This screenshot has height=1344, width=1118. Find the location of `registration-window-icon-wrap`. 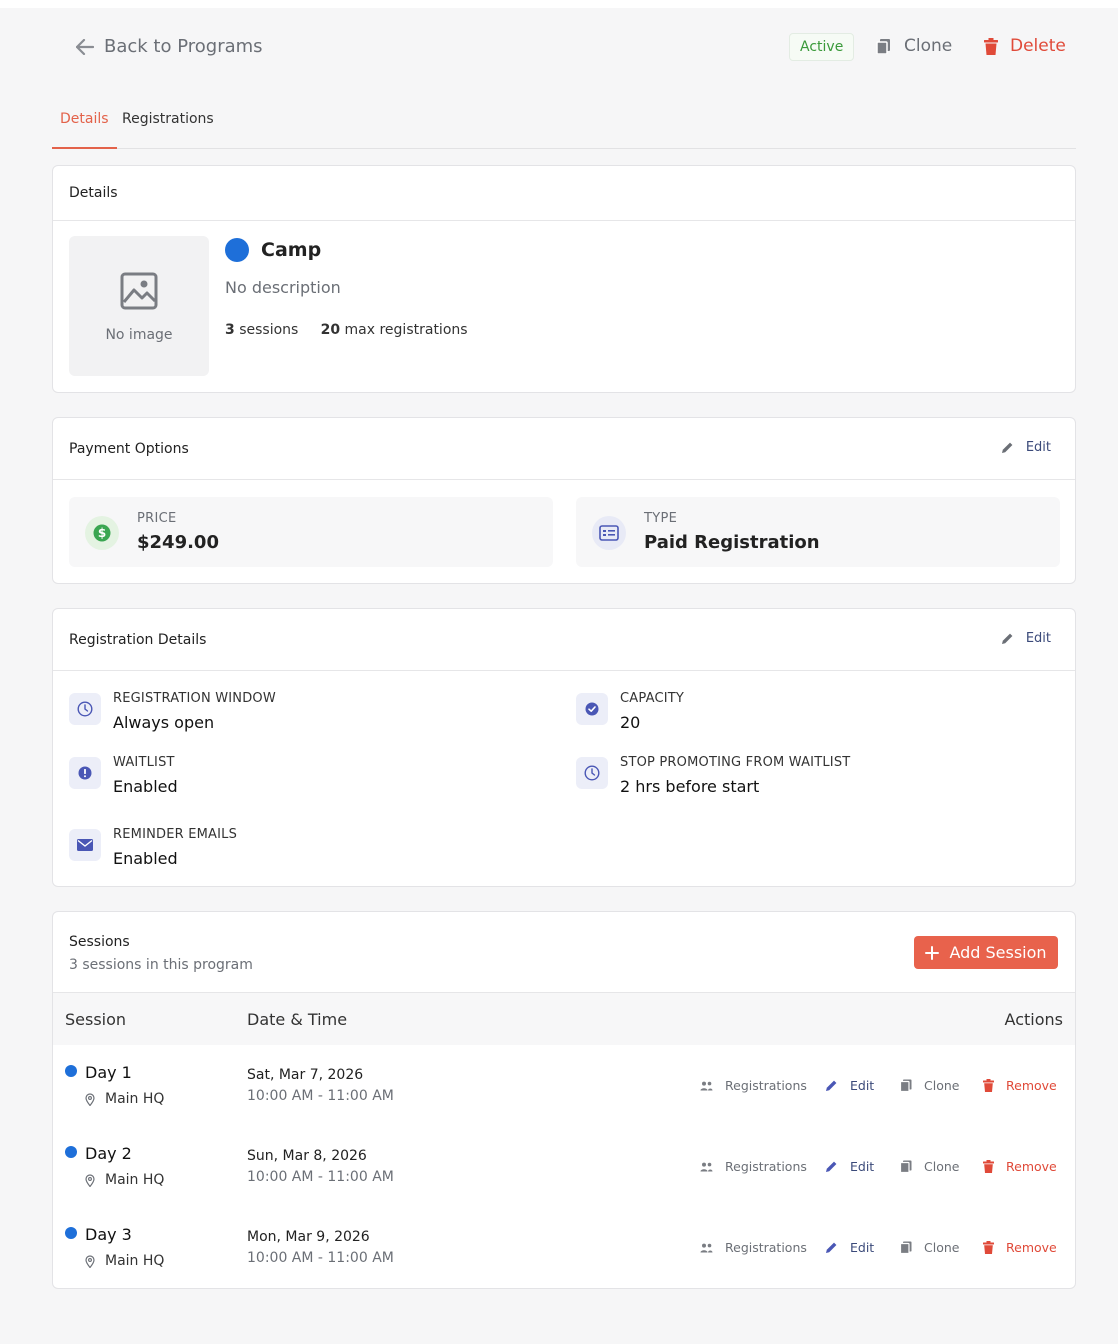

registration-window-icon-wrap is located at coordinates (85, 709).